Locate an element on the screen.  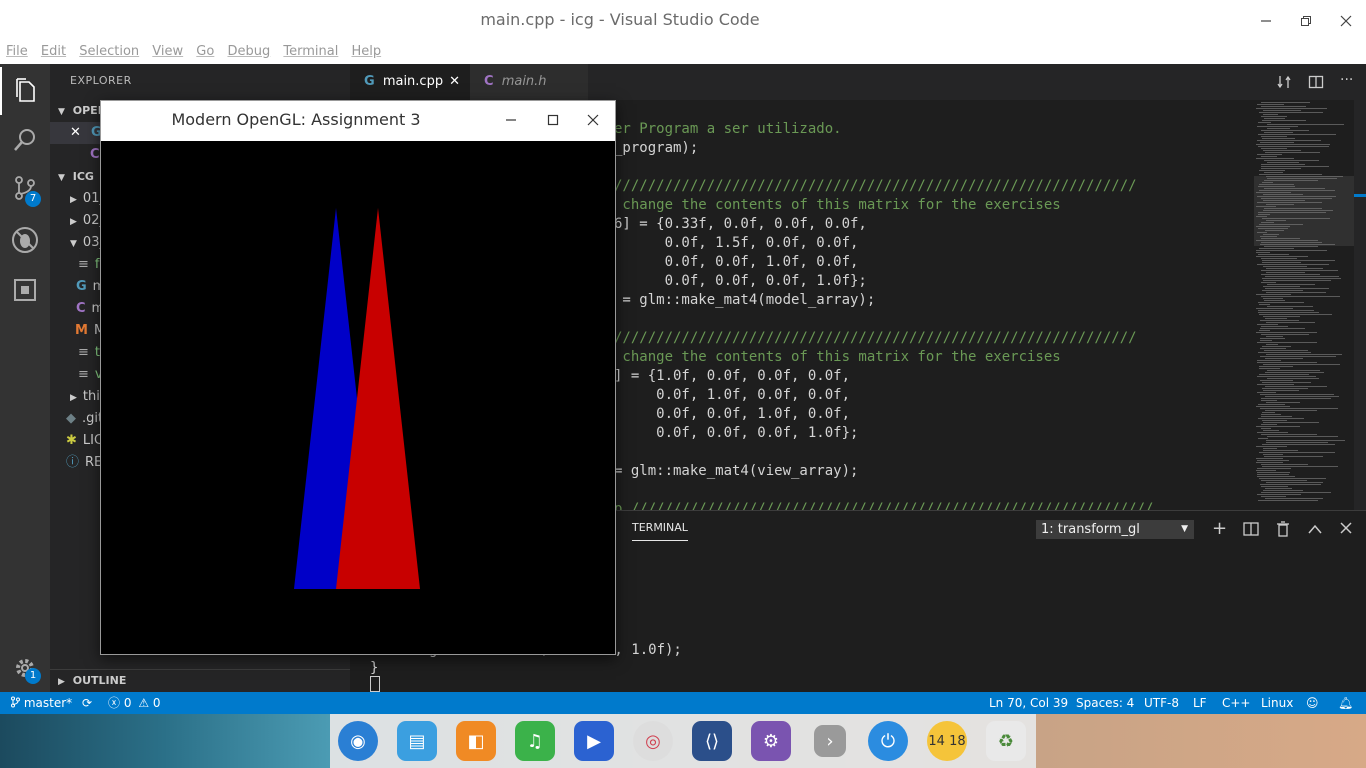
clock-icon: 14 18 is located at coordinates (947, 741).